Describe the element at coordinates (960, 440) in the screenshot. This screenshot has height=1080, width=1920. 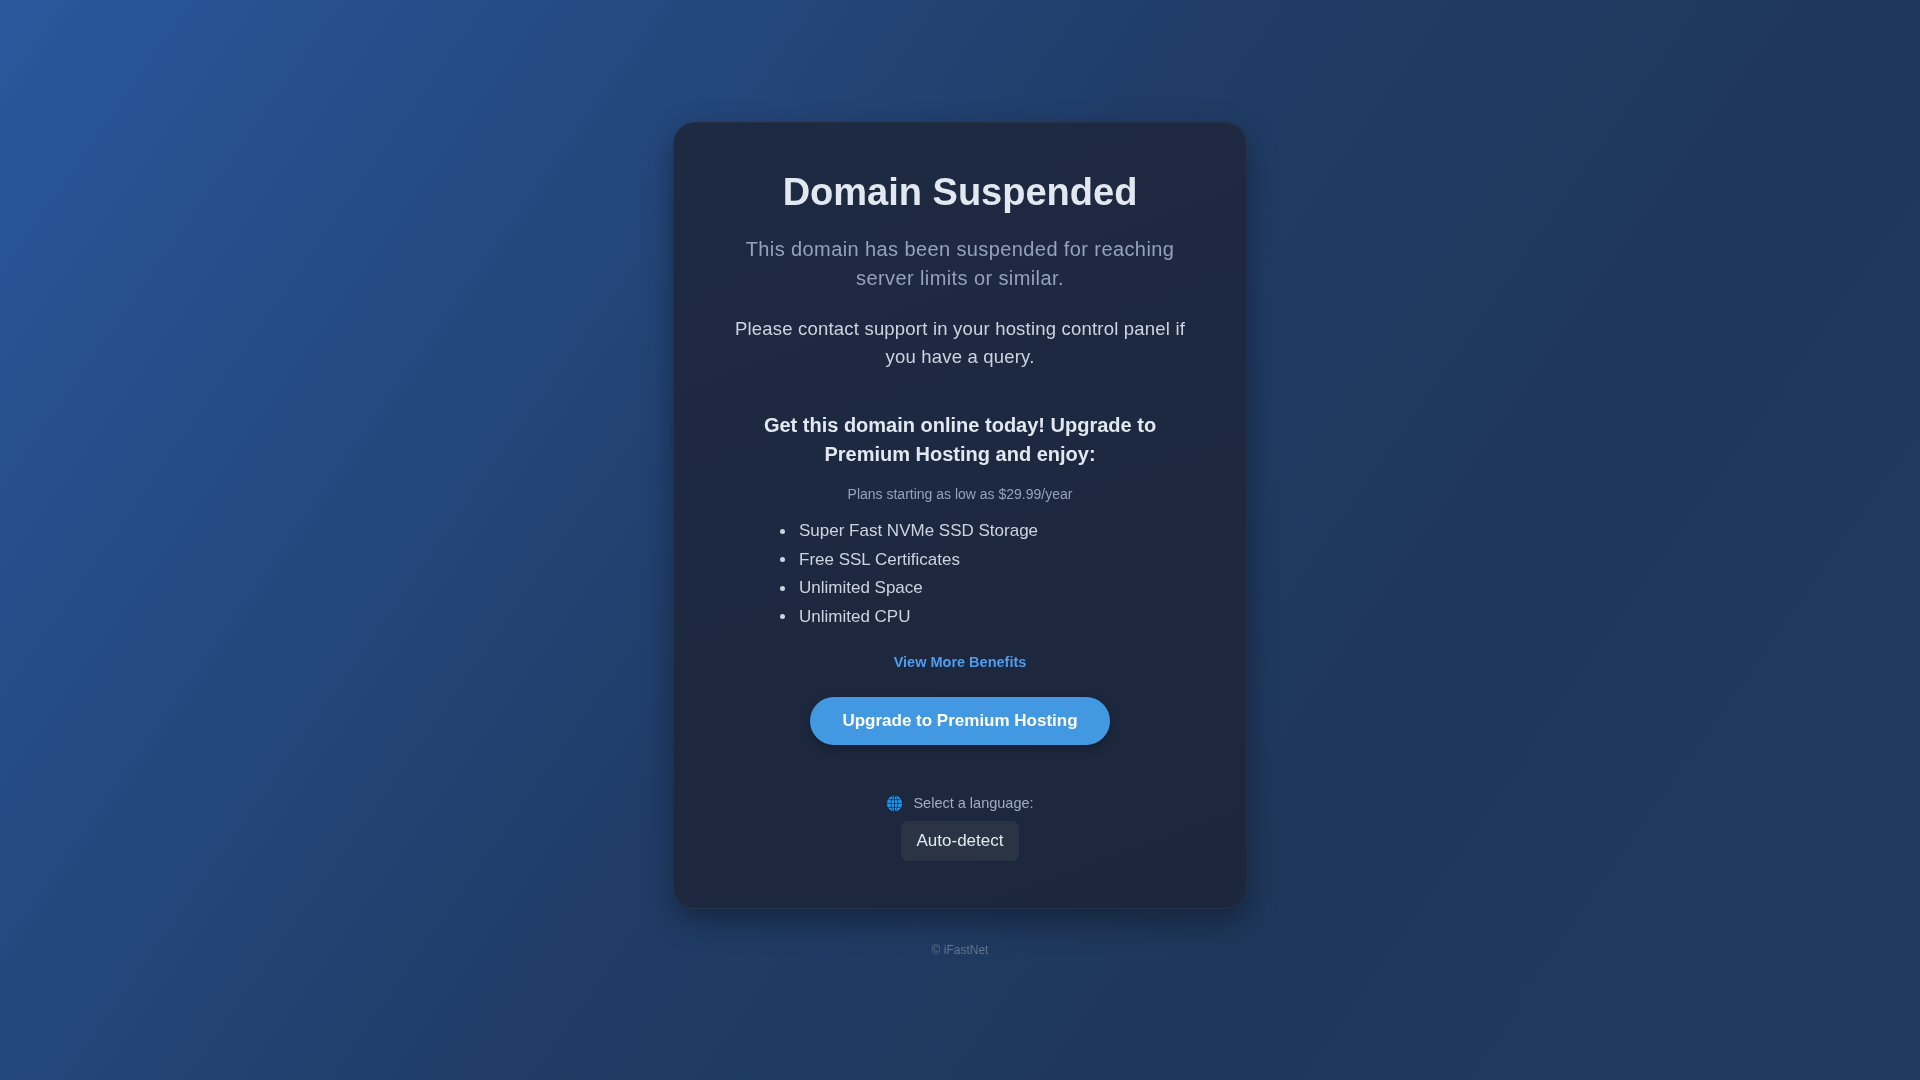
I see `promo-heading: Get this domain online today! Upgrade to Premium Hosting and enjoy:` at that location.